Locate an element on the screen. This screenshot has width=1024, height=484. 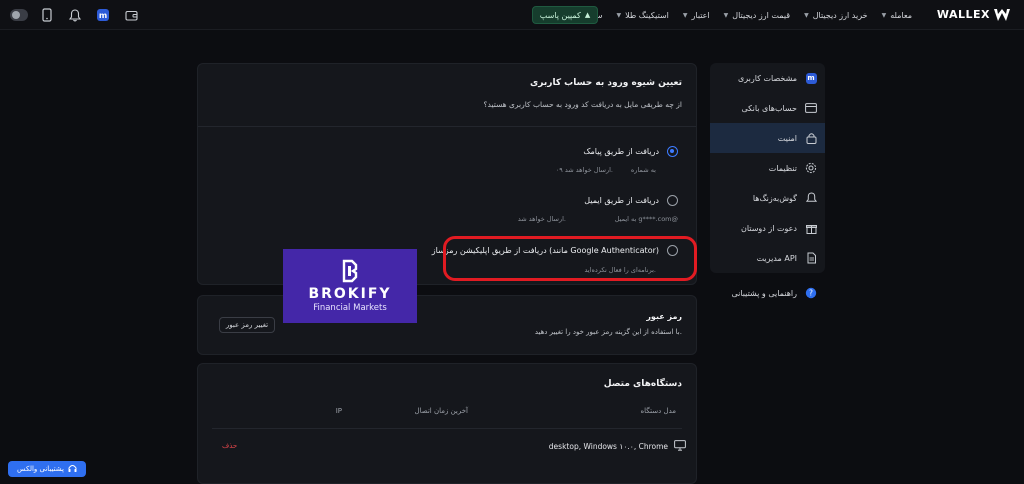
devices-title: دستگاه‌های متصل is located at coordinates (642, 384).